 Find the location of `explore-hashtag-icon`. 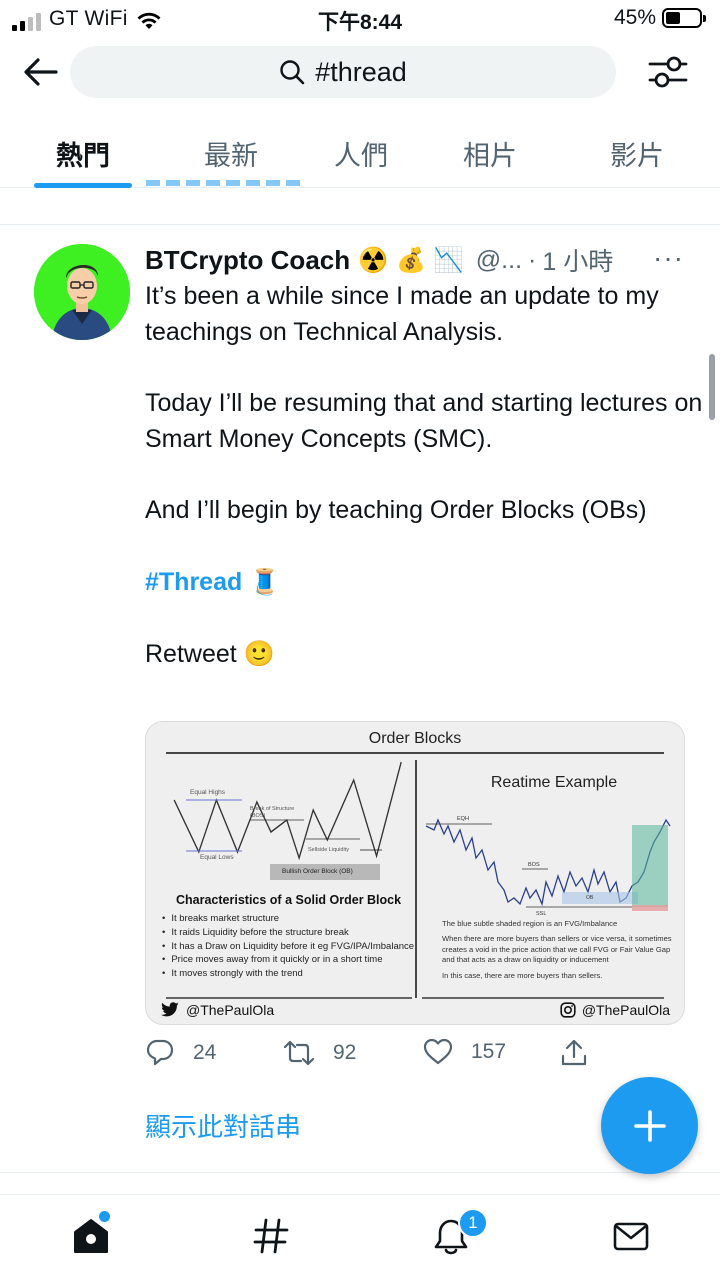

explore-hashtag-icon is located at coordinates (271, 1236).